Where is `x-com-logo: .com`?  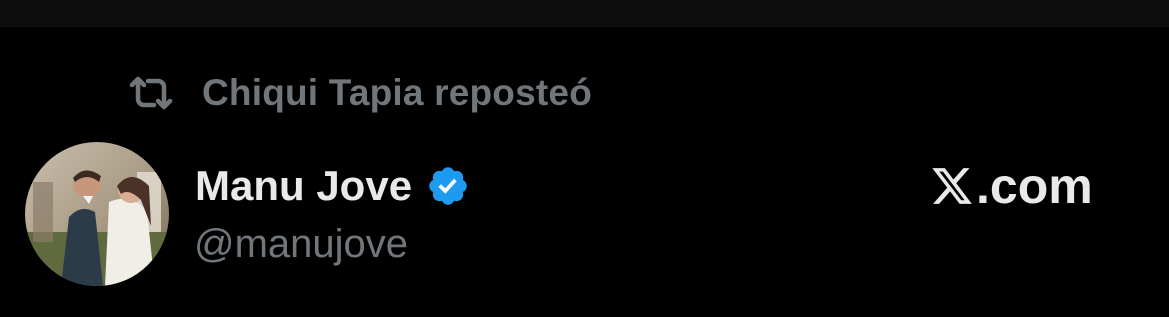
x-com-logo: .com is located at coordinates (1011, 186).